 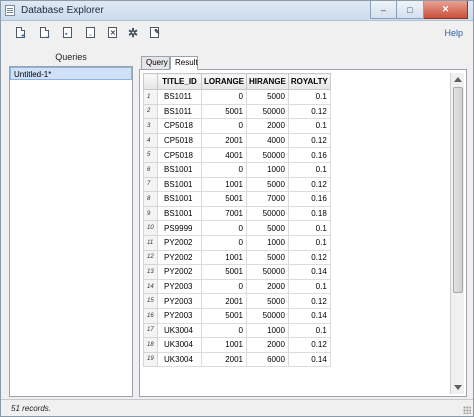 I want to click on cell-lorange: 4001, so click(x=224, y=155).